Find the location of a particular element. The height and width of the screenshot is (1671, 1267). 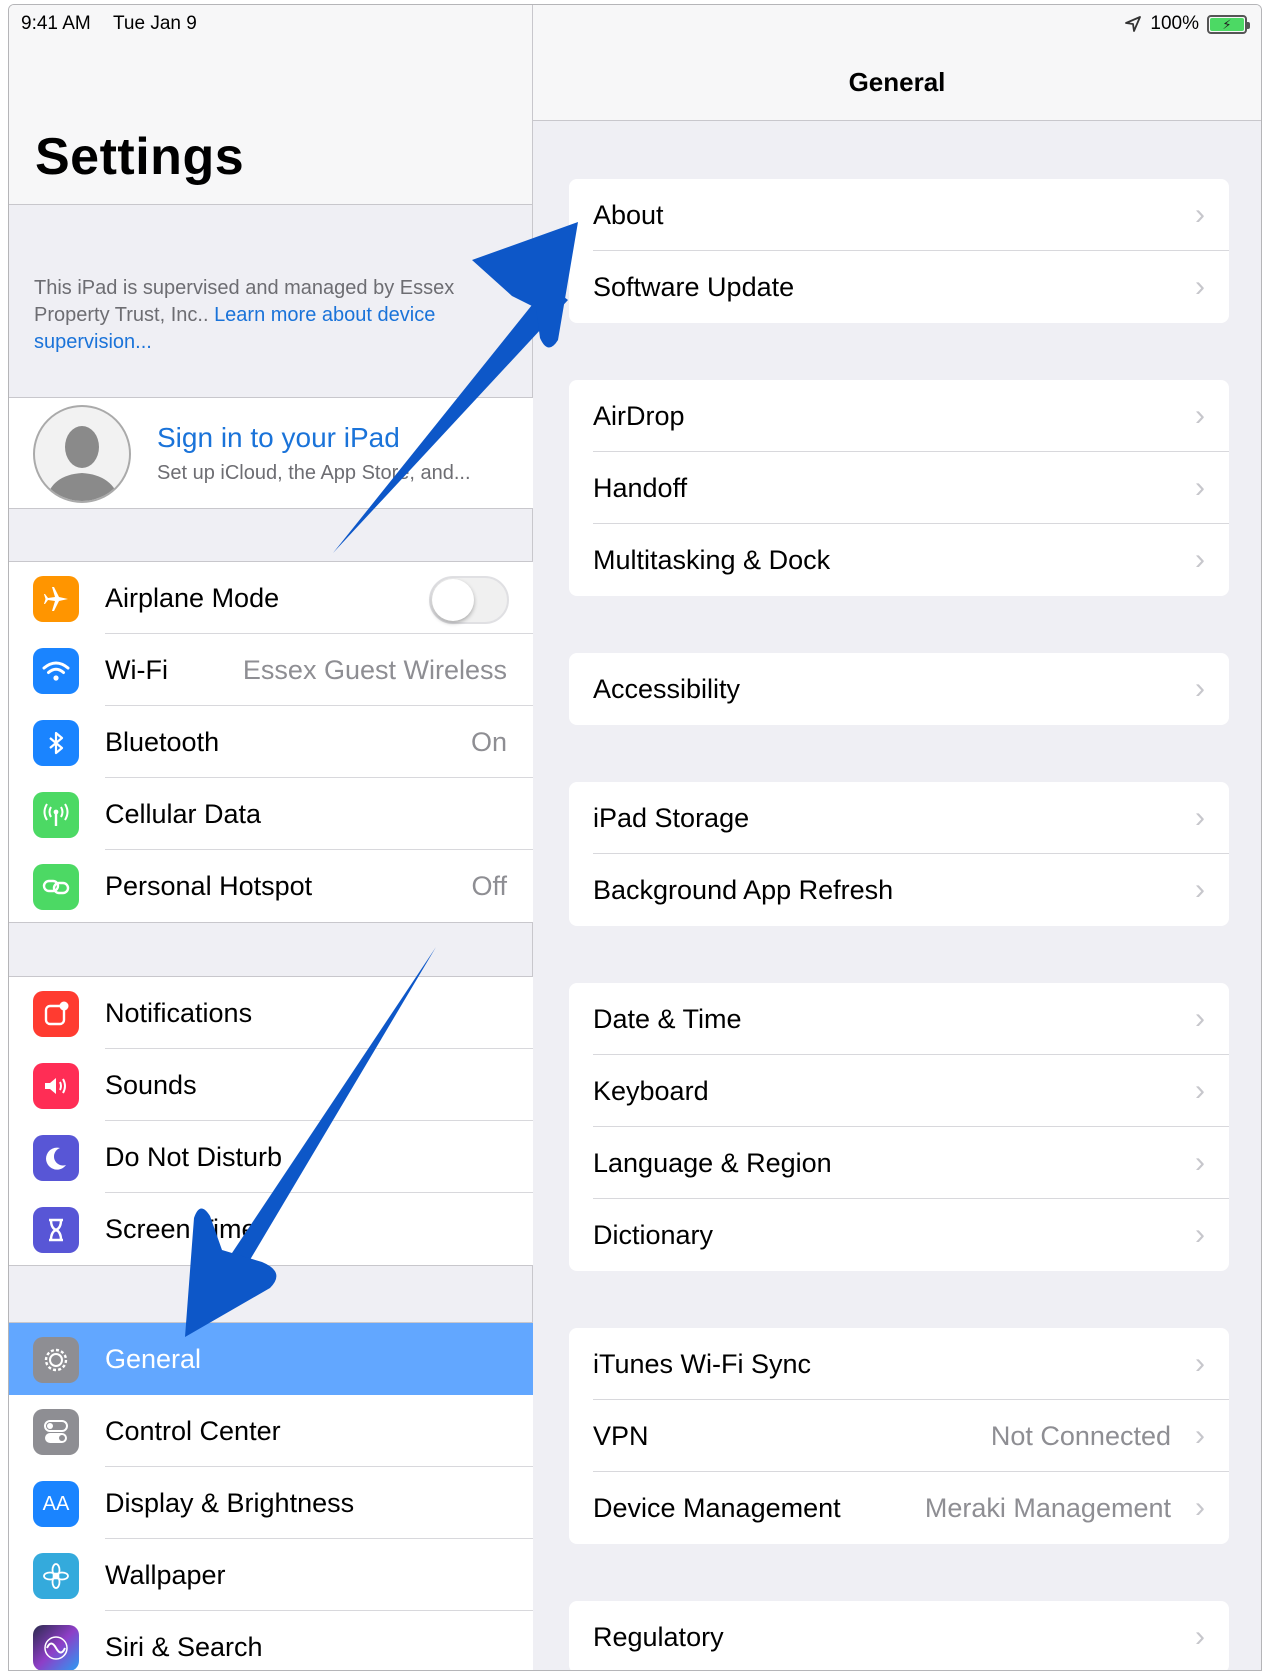

sidebar-item-label: Display & Brightness is located at coordinates (230, 1502).